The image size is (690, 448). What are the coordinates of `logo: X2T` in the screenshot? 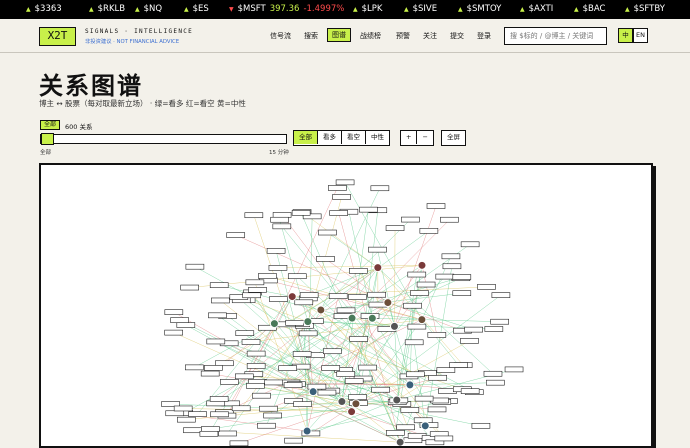 It's located at (57, 36).